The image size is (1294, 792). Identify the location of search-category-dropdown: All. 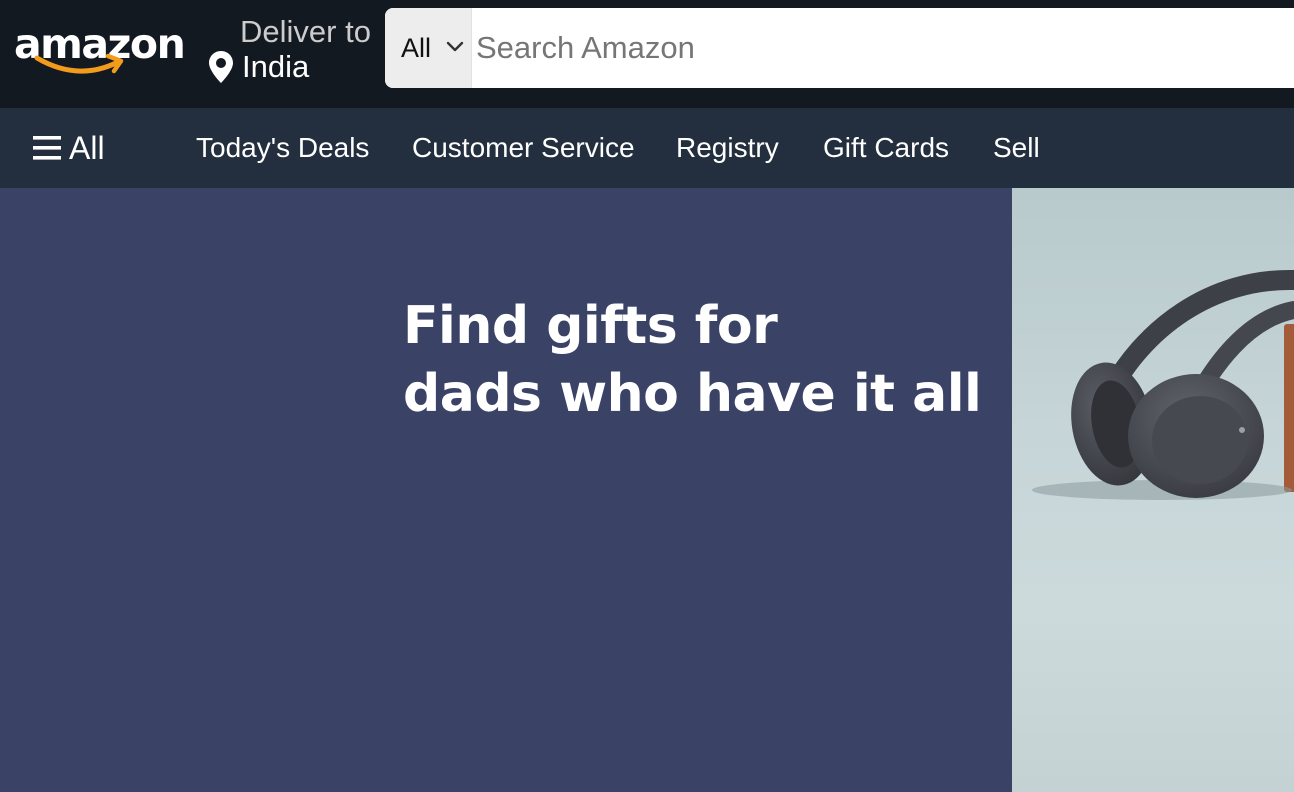
(428, 48).